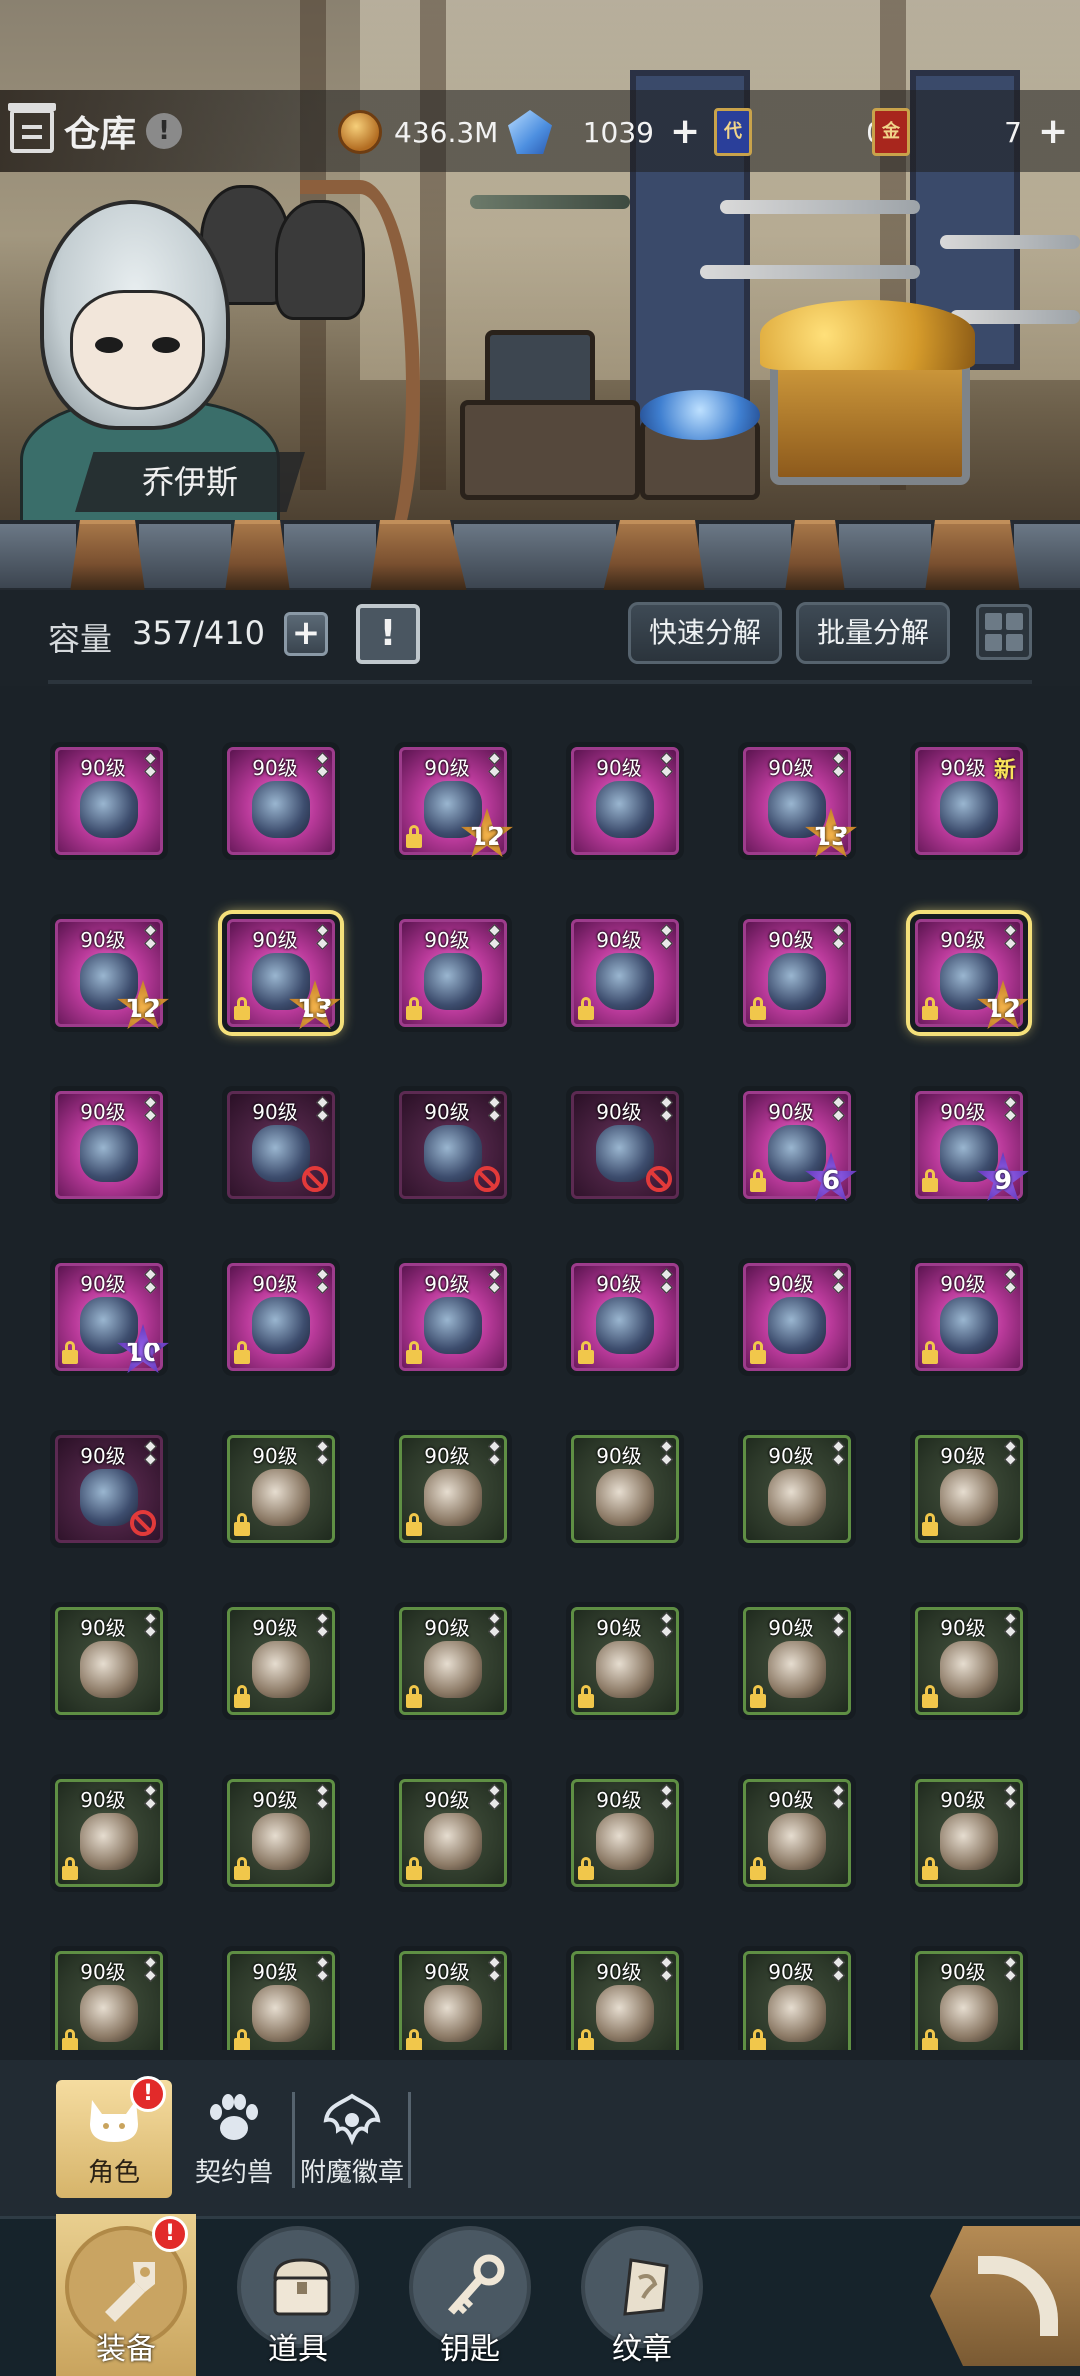 This screenshot has height=2376, width=1080. Describe the element at coordinates (190, 482) in the screenshot. I see `character-name: 乔伊斯` at that location.